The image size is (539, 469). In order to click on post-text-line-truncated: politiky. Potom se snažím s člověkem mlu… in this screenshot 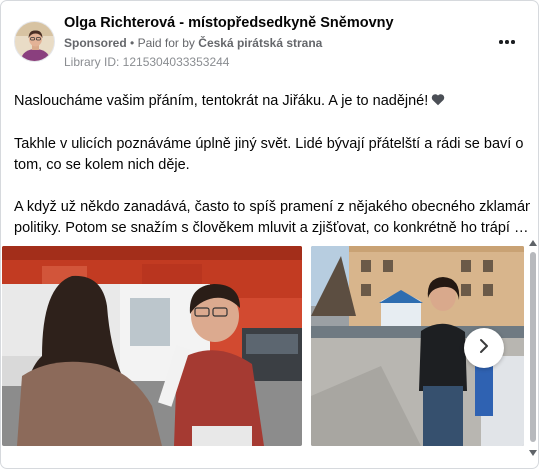, I will do `click(272, 228)`.